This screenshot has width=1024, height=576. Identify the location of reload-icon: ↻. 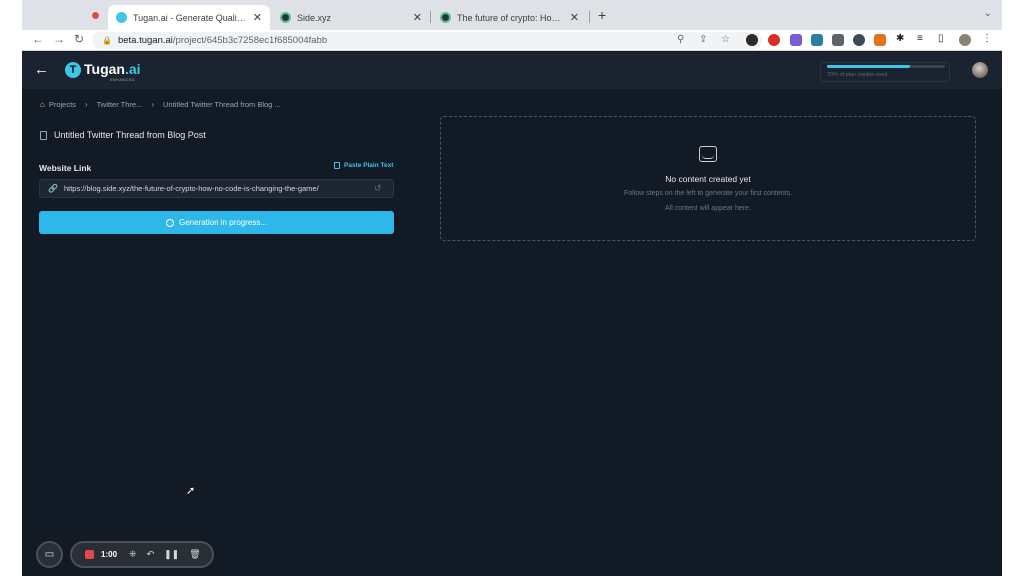
(79, 39).